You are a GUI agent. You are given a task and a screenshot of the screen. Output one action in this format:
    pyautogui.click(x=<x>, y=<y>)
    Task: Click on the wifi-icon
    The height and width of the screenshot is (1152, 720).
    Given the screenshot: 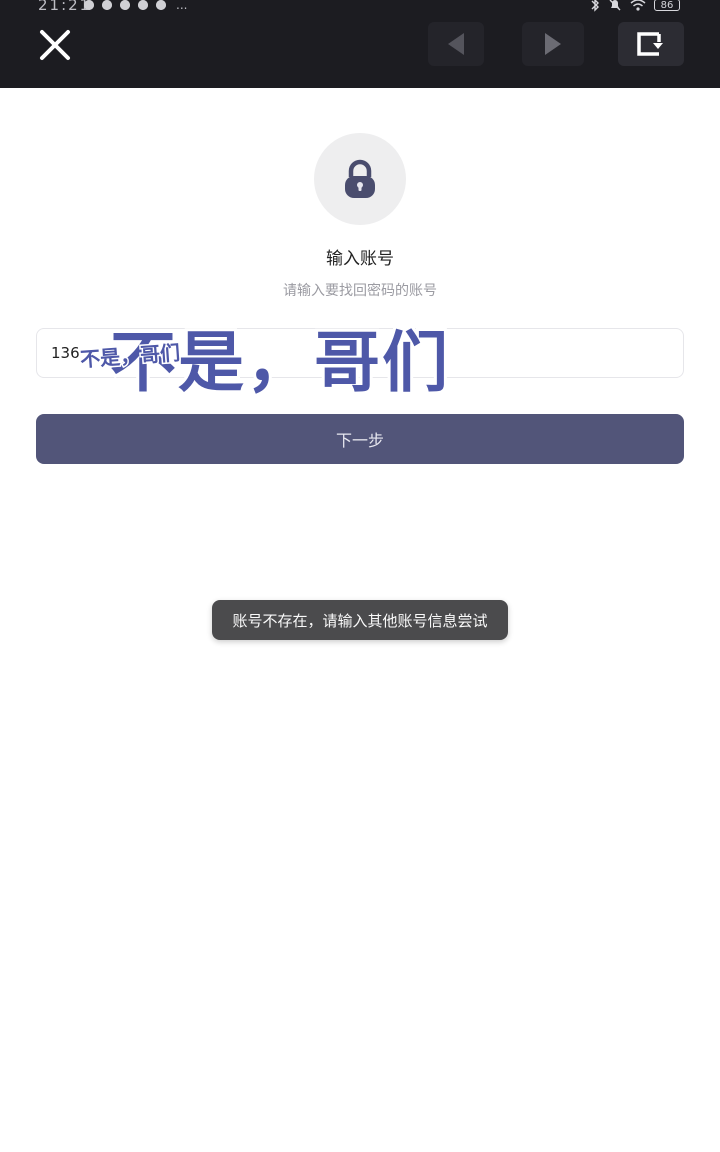 What is the action you would take?
    pyautogui.click(x=638, y=5)
    